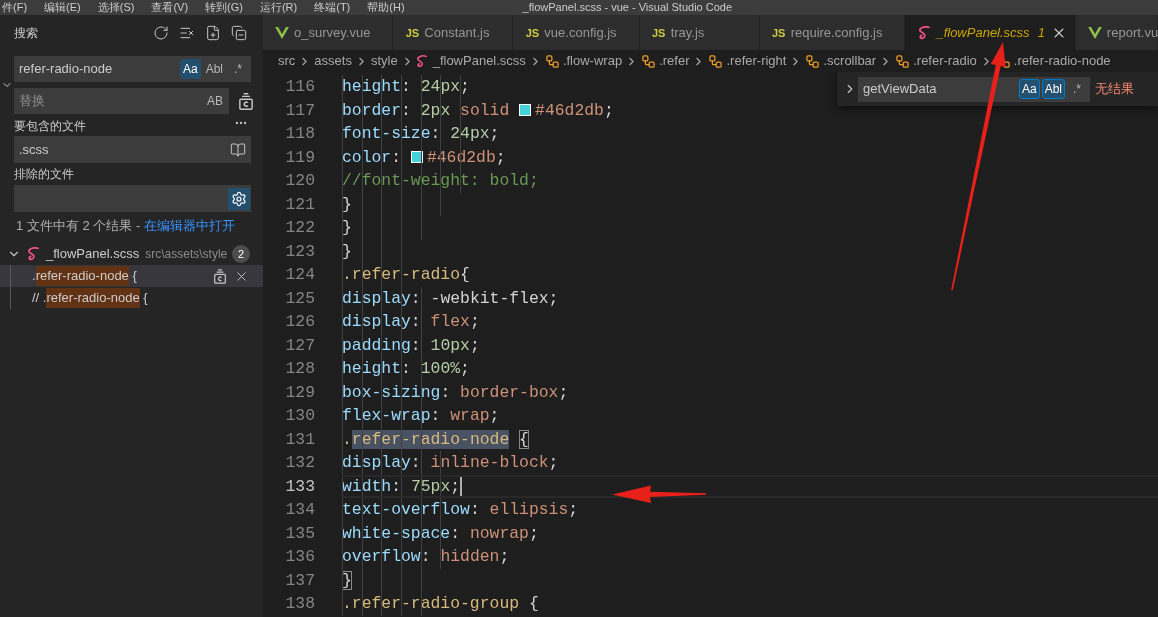  What do you see at coordinates (756, 61) in the screenshot?
I see `breadcrumb-item: .refer-right` at bounding box center [756, 61].